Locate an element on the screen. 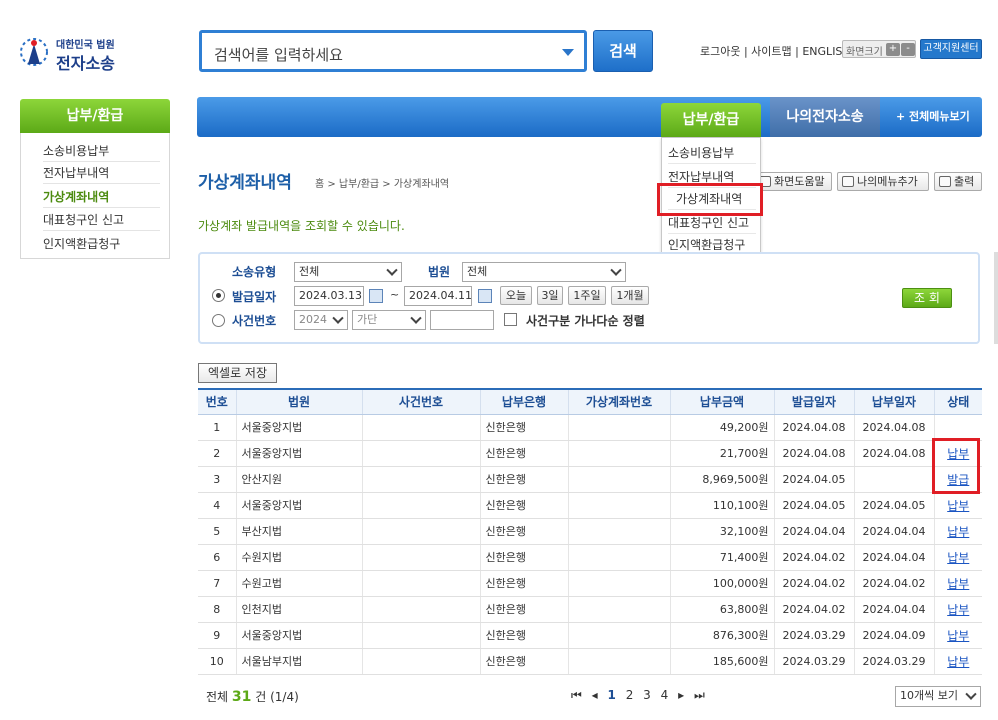  date-to-input: 2024.04.11 is located at coordinates (438, 296).